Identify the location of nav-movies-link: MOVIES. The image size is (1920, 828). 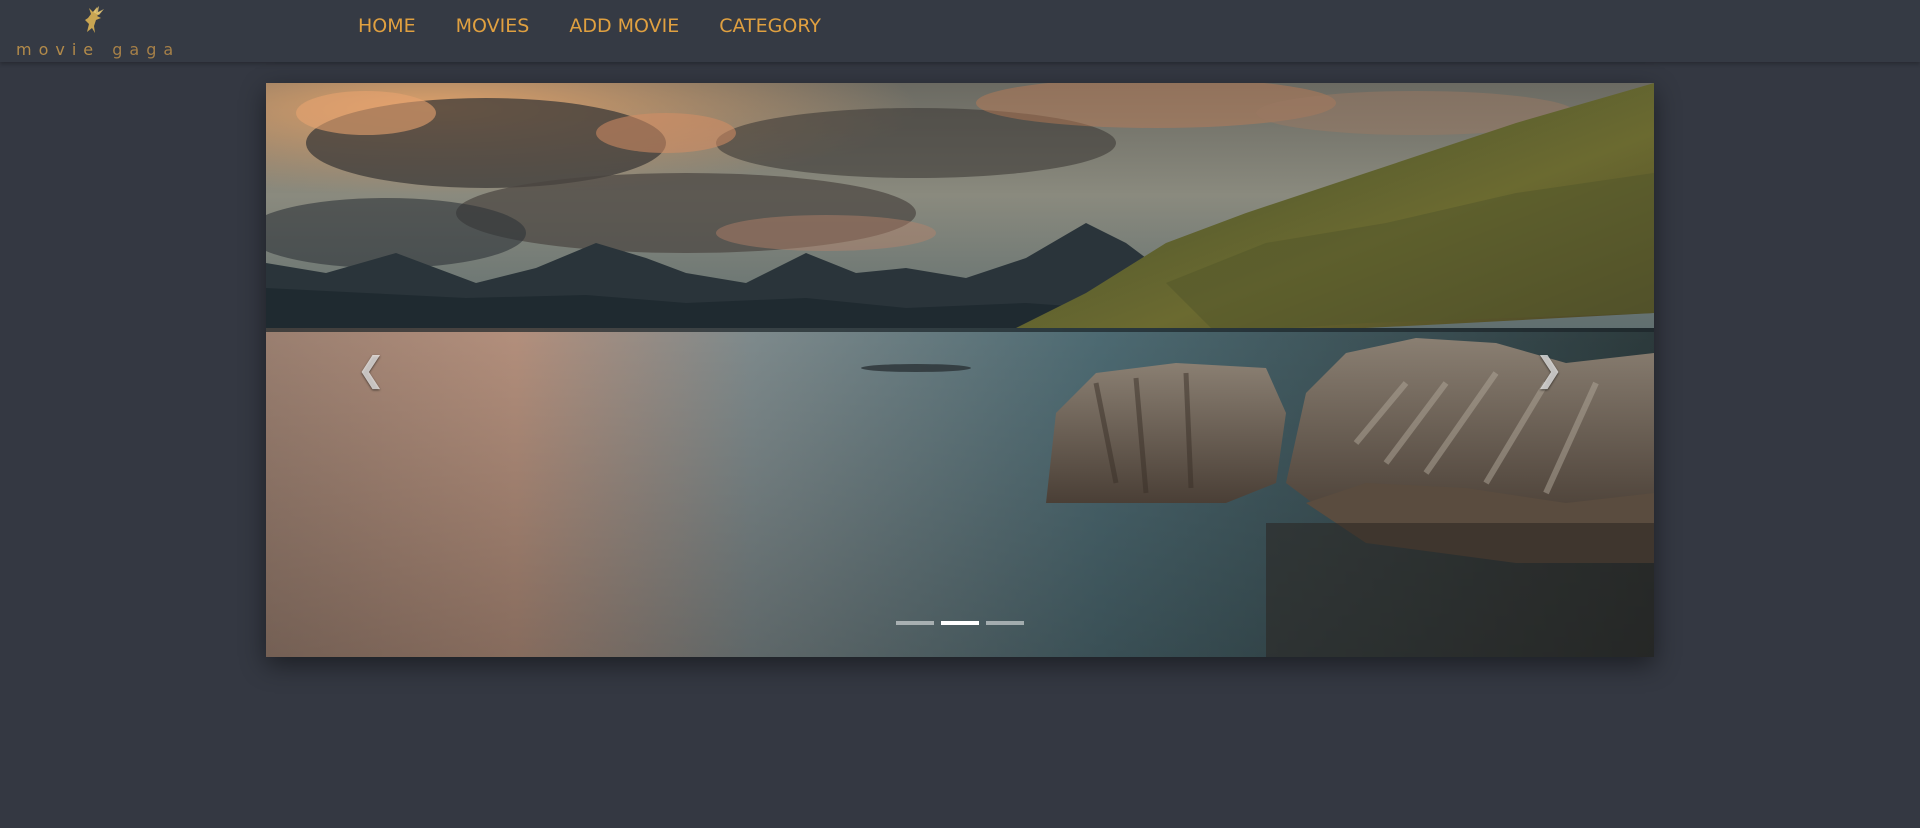
(493, 26).